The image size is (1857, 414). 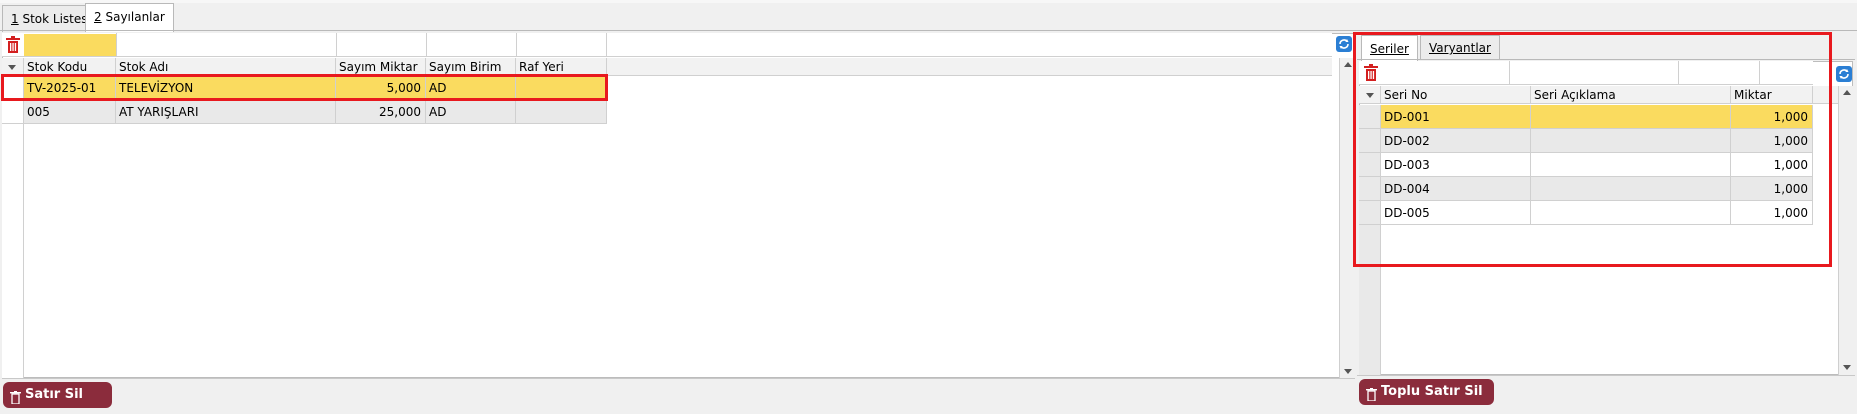 What do you see at coordinates (54, 394) in the screenshot?
I see `satir-sil-label: Satır Sil` at bounding box center [54, 394].